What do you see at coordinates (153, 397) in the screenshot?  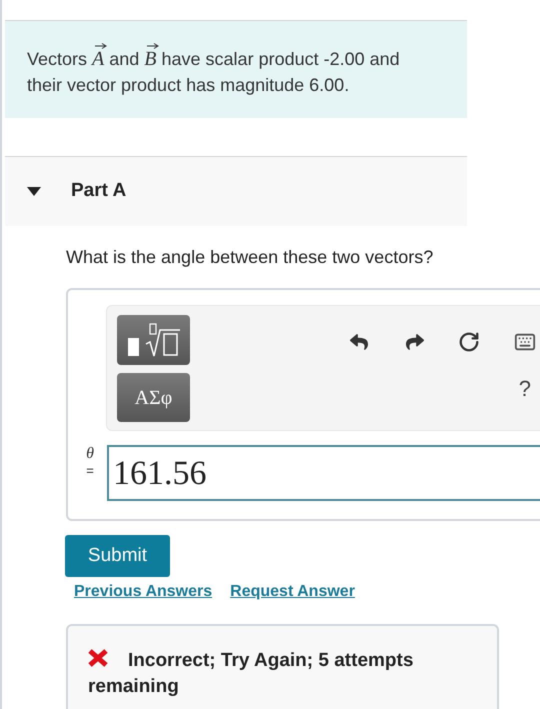 I see `greek-symbols-button: ΑΣφ` at bounding box center [153, 397].